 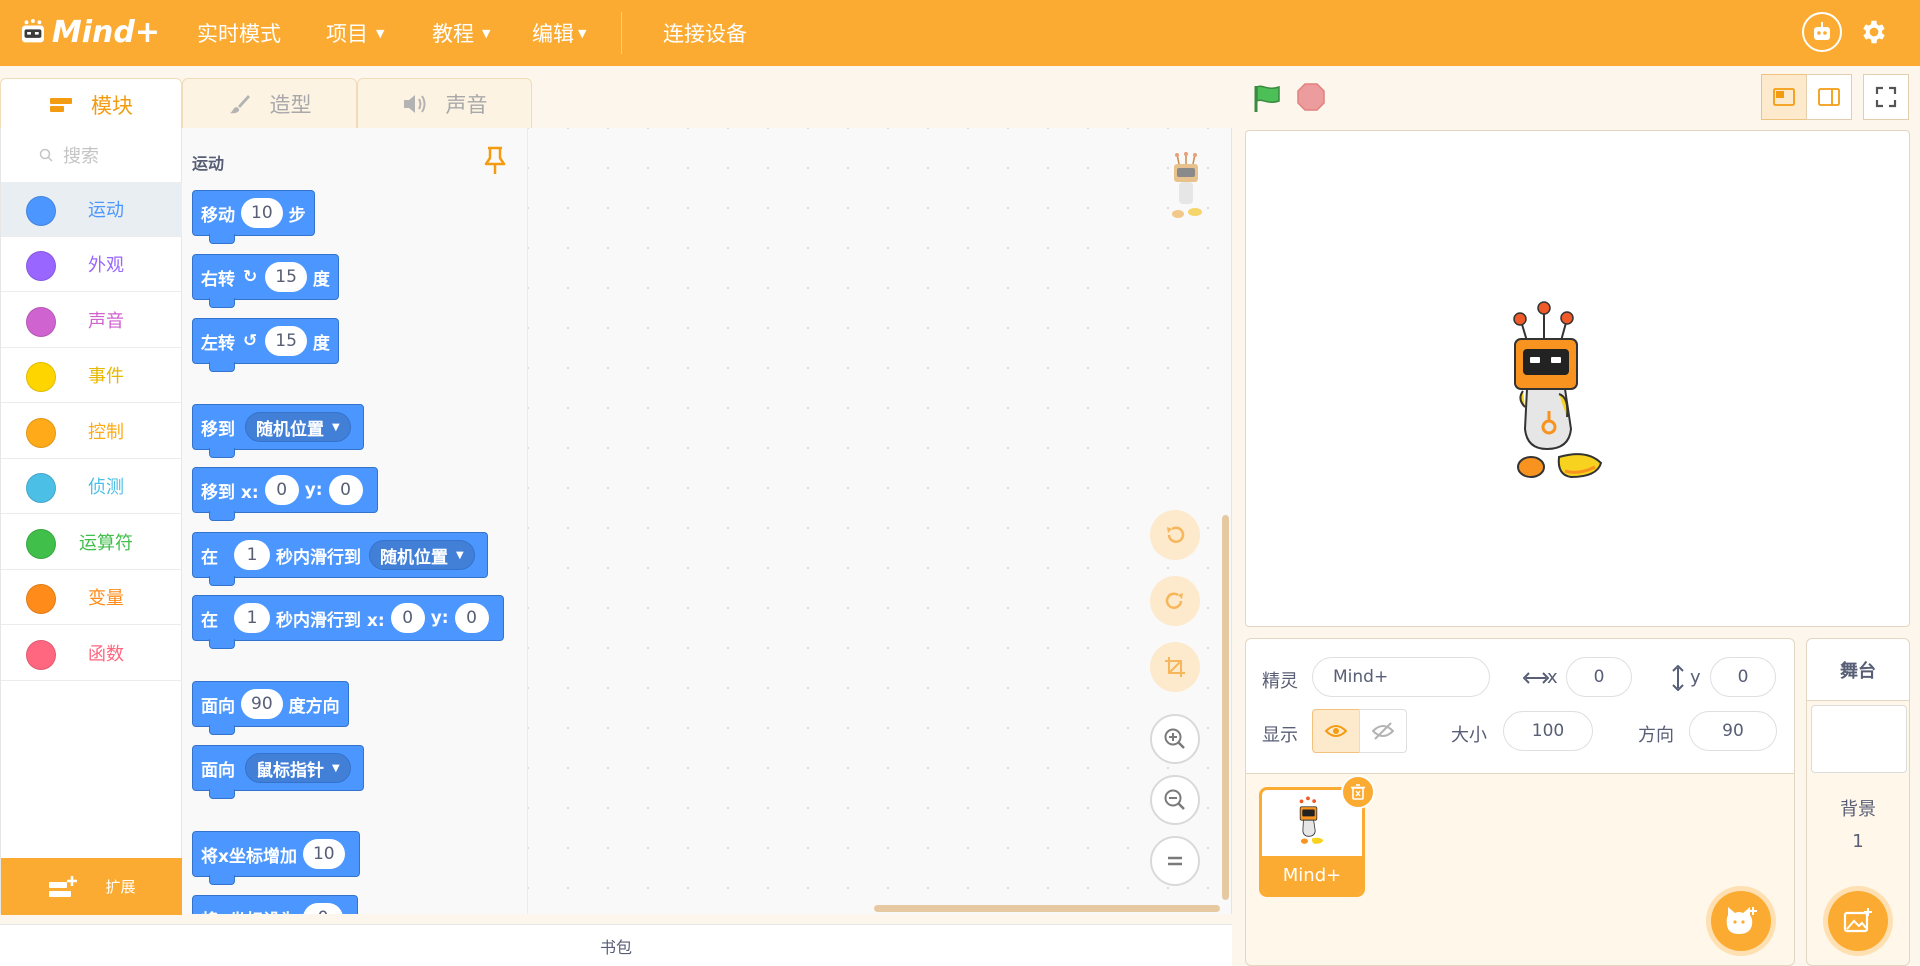 I want to click on layout-large-stage-icon, so click(x=1829, y=97).